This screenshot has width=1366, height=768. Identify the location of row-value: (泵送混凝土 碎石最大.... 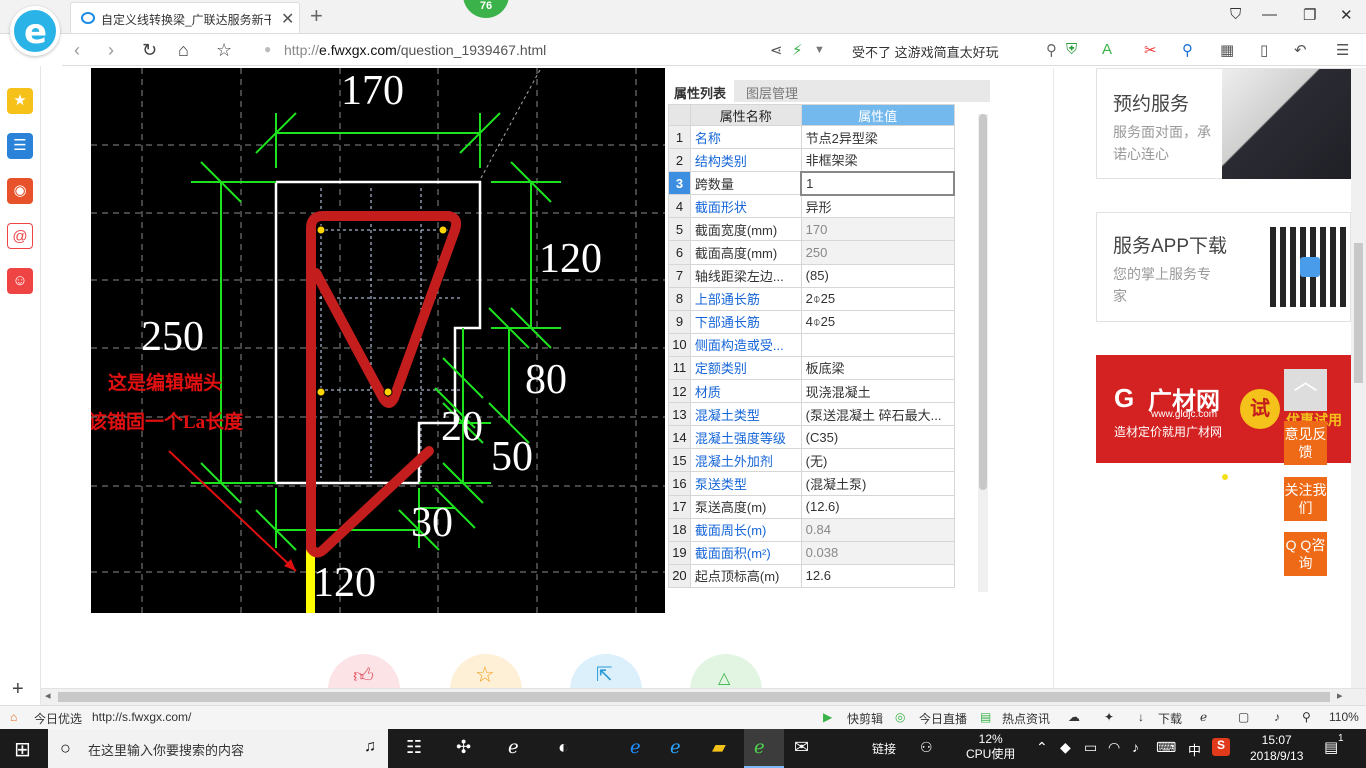
(877, 414).